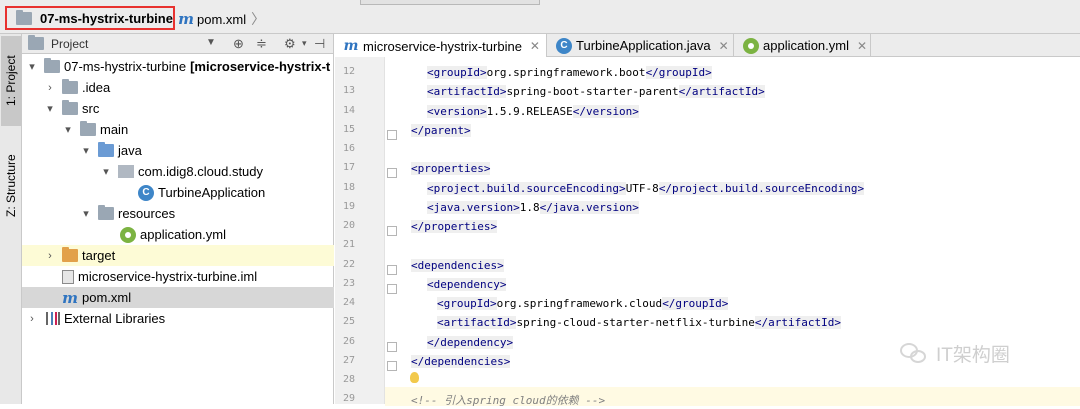 The height and width of the screenshot is (409, 1080). Describe the element at coordinates (258, 19) in the screenshot. I see `chevron-right-icon: 〉` at that location.